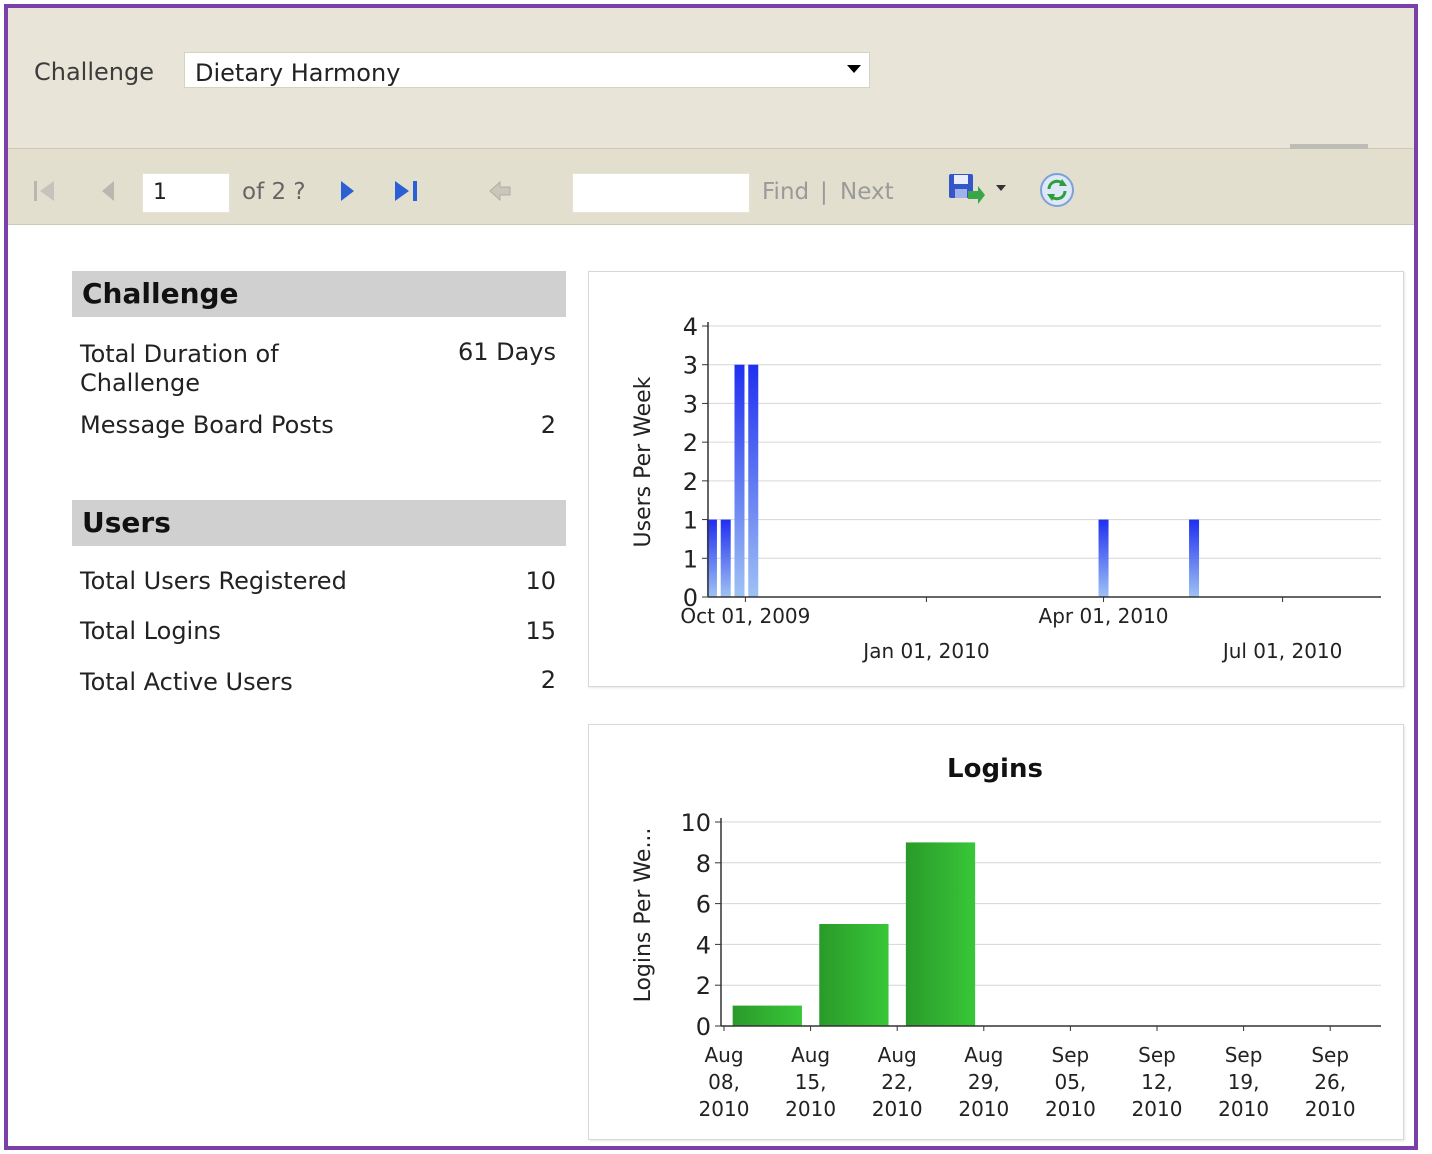  I want to click on previous-page-icon, so click(107, 191).